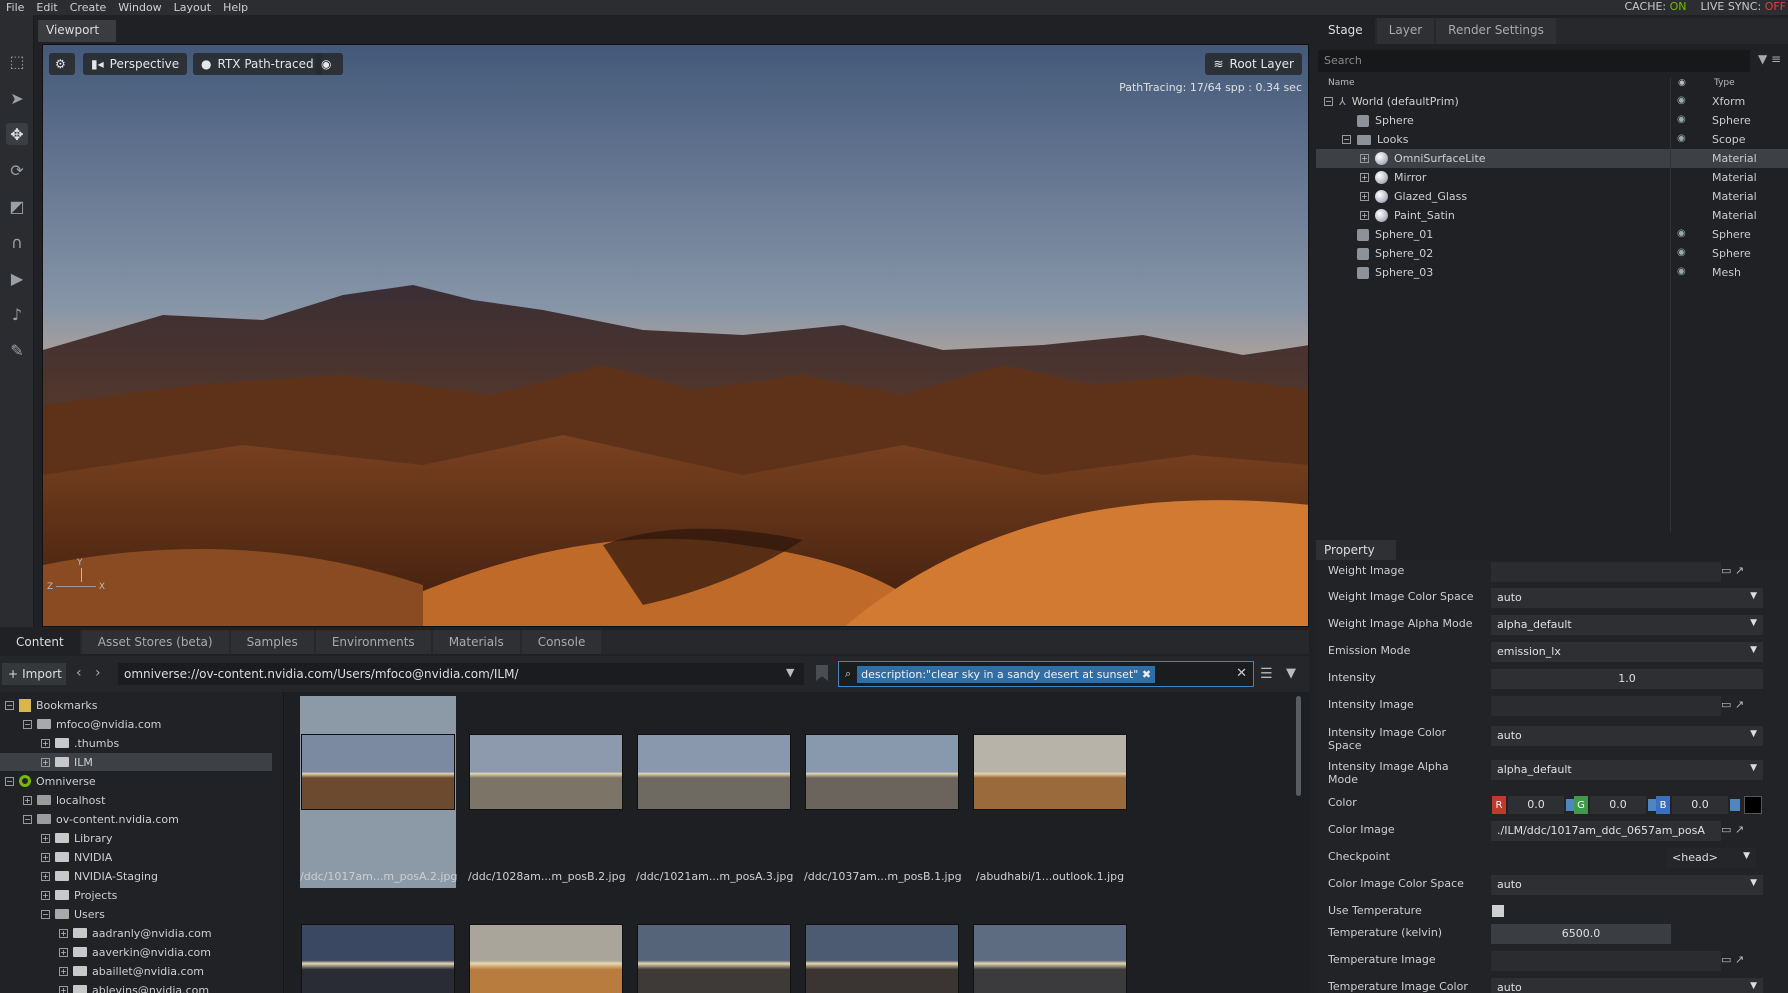 The width and height of the screenshot is (1788, 993). I want to click on tab-samples: Samples, so click(272, 642).